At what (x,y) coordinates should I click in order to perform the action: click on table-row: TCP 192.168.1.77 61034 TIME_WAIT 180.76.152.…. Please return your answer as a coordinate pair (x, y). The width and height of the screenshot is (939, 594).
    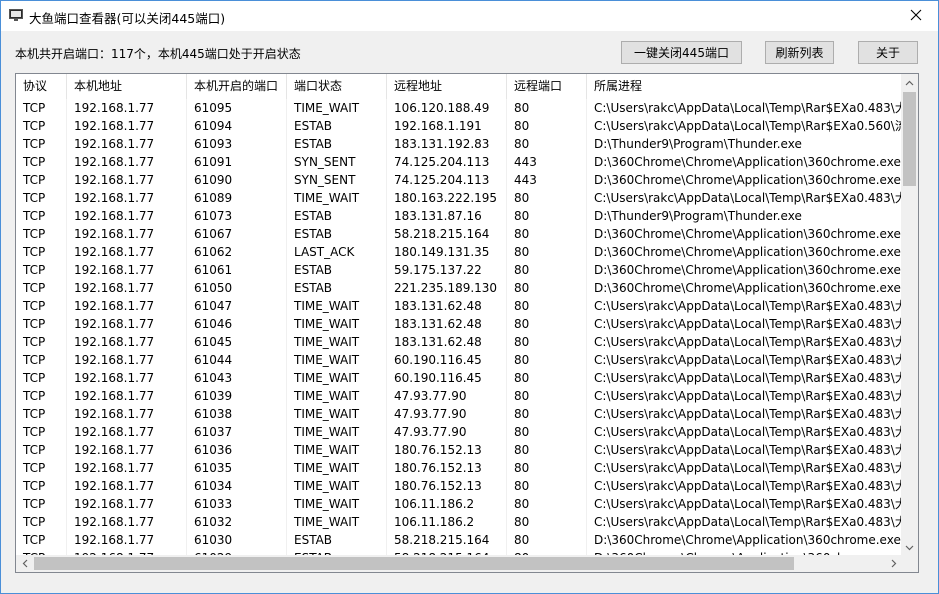
    Looking at the image, I should click on (459, 486).